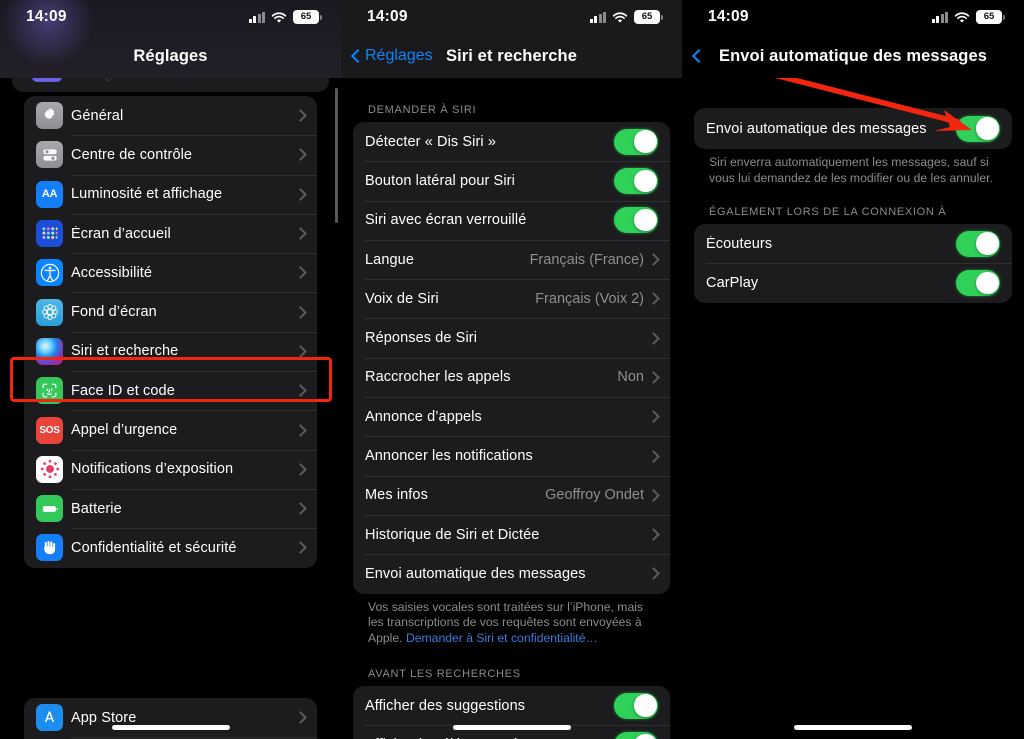 The width and height of the screenshot is (1024, 739). What do you see at coordinates (511, 259) in the screenshot?
I see `row-language: Langue Français (France)` at bounding box center [511, 259].